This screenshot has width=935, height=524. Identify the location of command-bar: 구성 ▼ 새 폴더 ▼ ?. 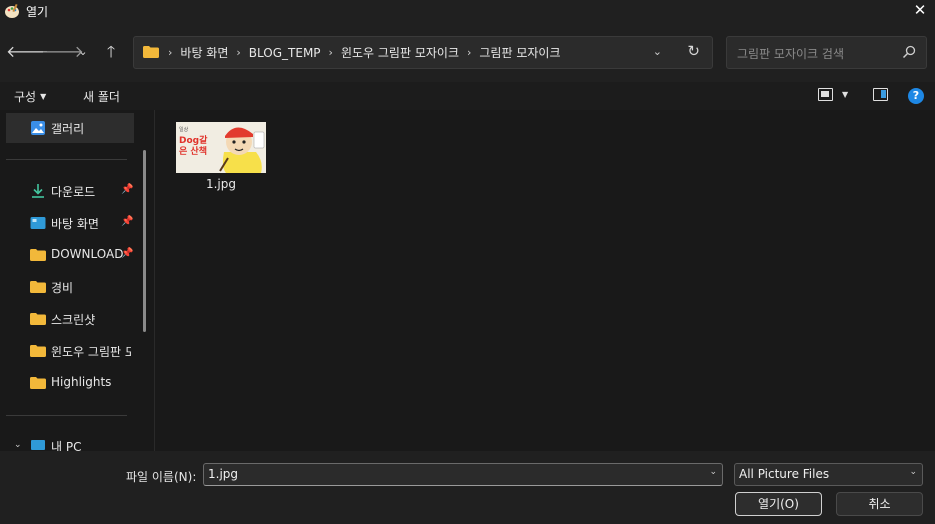
(467, 96).